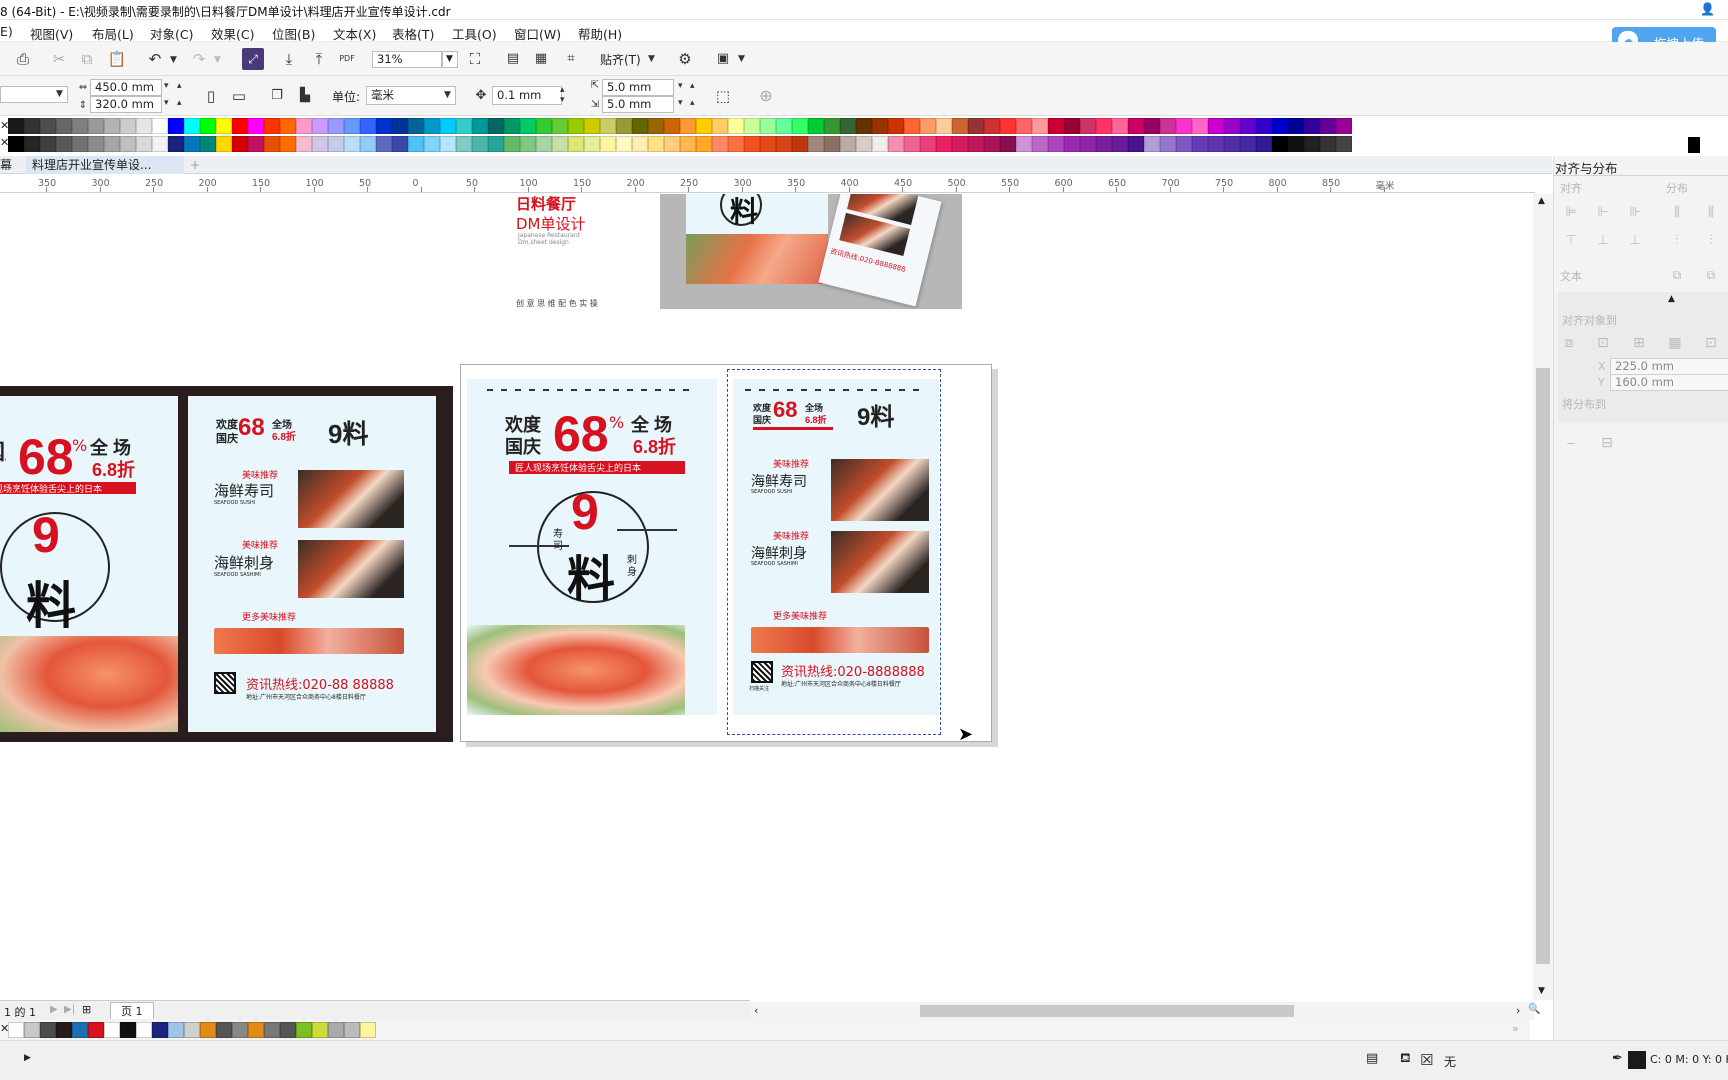 The height and width of the screenshot is (1080, 1728). Describe the element at coordinates (1669, 382) in the screenshot. I see `y-position-field: 160.0 mm` at that location.